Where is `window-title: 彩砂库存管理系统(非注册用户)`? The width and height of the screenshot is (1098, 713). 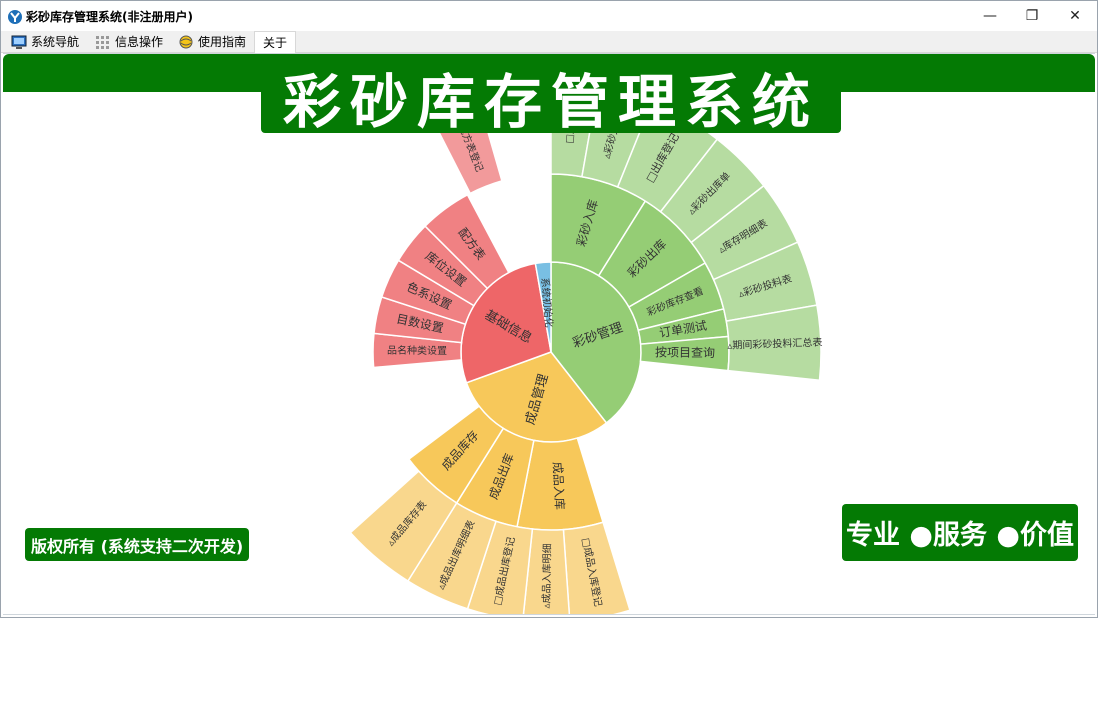
window-title: 彩砂库存管理系统(非注册用户) is located at coordinates (109, 17).